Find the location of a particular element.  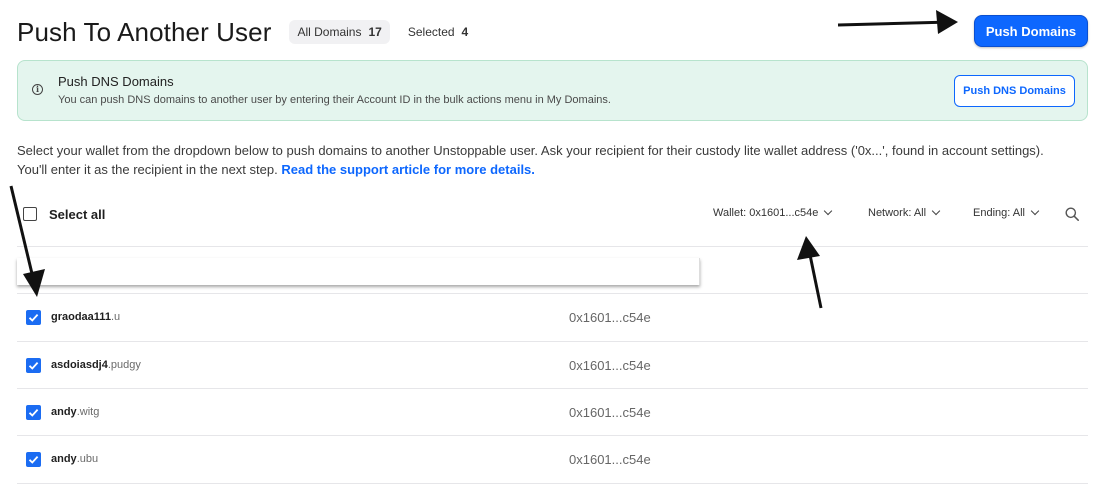

domain-name: asdoiasdj4.pudgy is located at coordinates (96, 365).